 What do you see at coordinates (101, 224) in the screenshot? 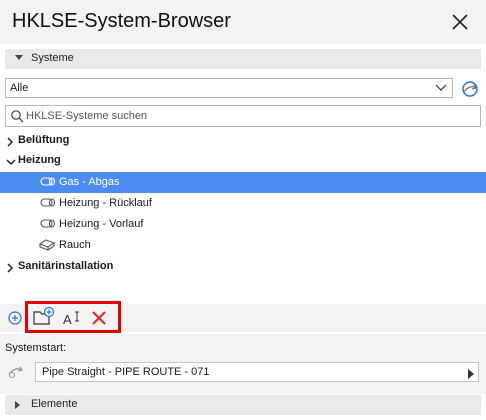
I see `tree-item-label: Heizung - Vorlauf` at bounding box center [101, 224].